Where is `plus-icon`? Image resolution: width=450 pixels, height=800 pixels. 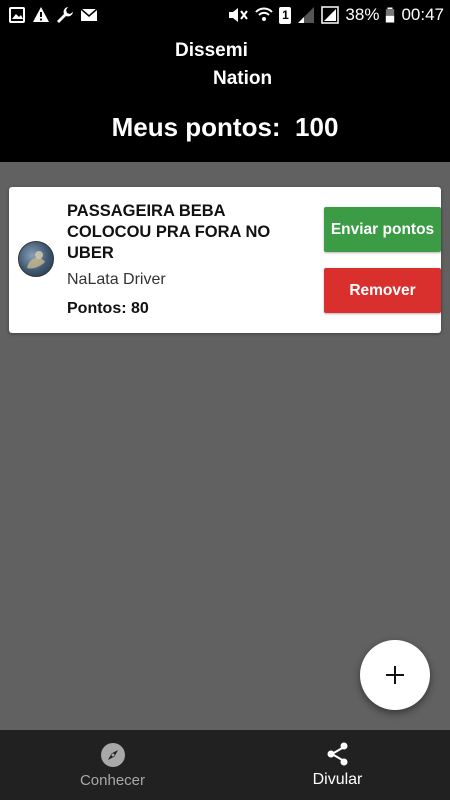 plus-icon is located at coordinates (395, 675).